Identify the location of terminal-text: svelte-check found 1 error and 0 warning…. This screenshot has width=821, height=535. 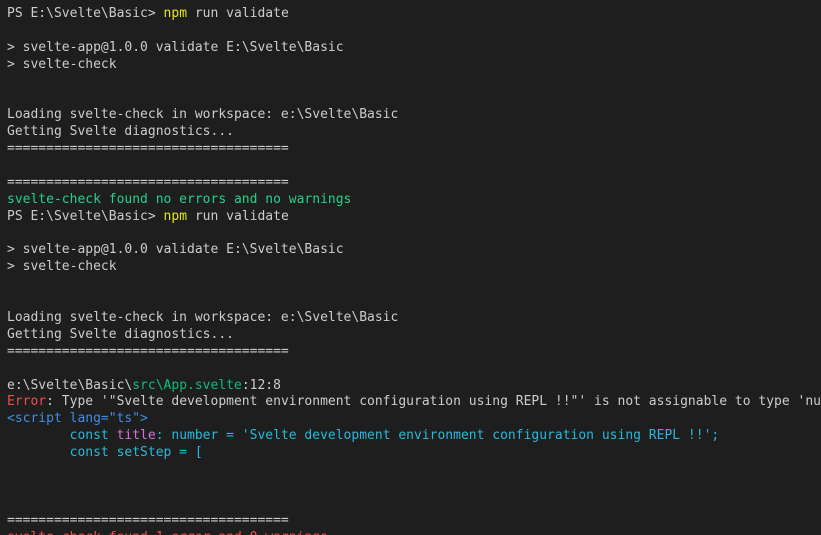
(167, 532).